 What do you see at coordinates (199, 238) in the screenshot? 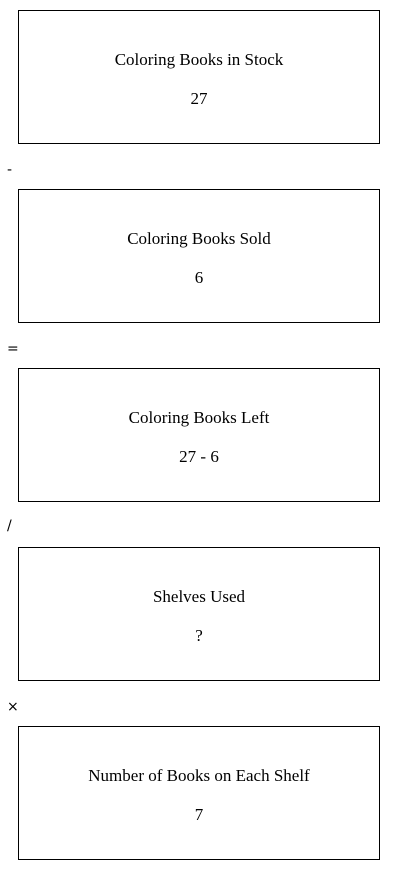
I see `sold-label: Coloring Books Sold` at bounding box center [199, 238].